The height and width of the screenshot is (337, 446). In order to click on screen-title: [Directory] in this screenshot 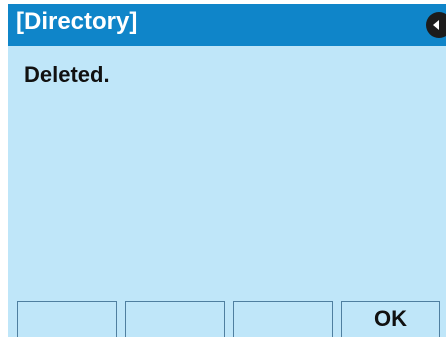, I will do `click(77, 21)`.